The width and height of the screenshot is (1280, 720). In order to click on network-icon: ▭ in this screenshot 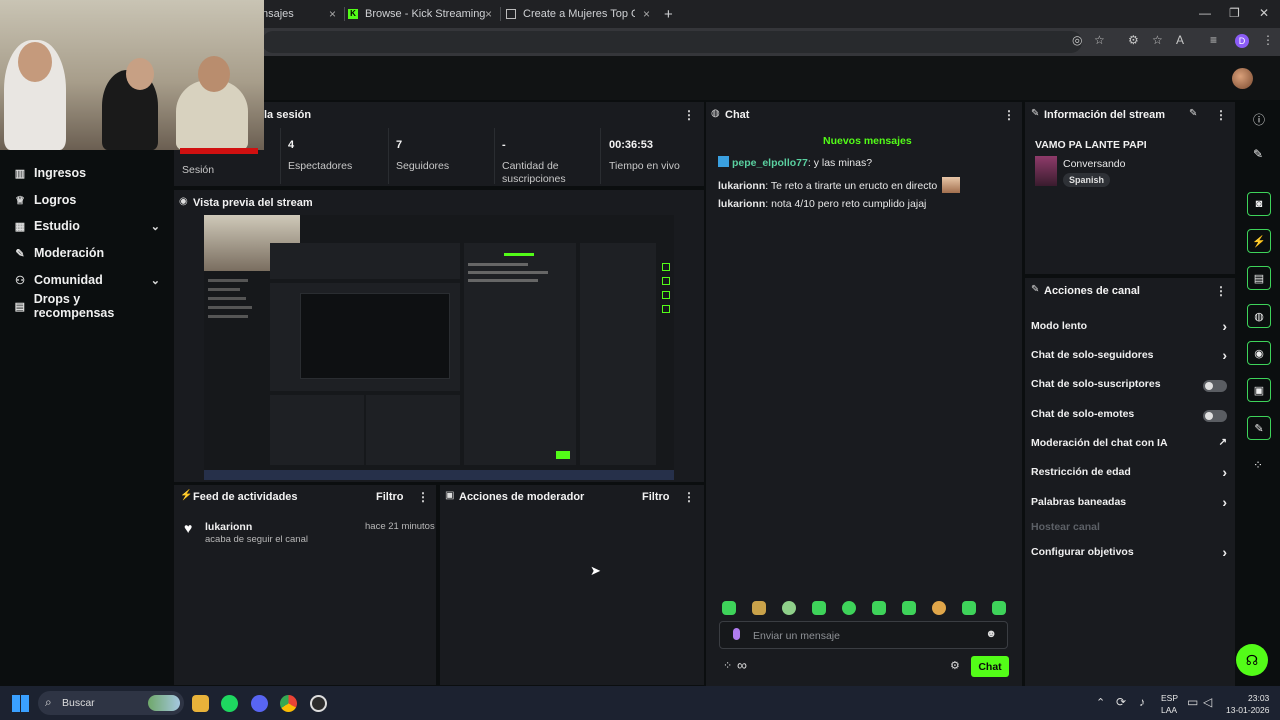, I will do `click(1192, 702)`.